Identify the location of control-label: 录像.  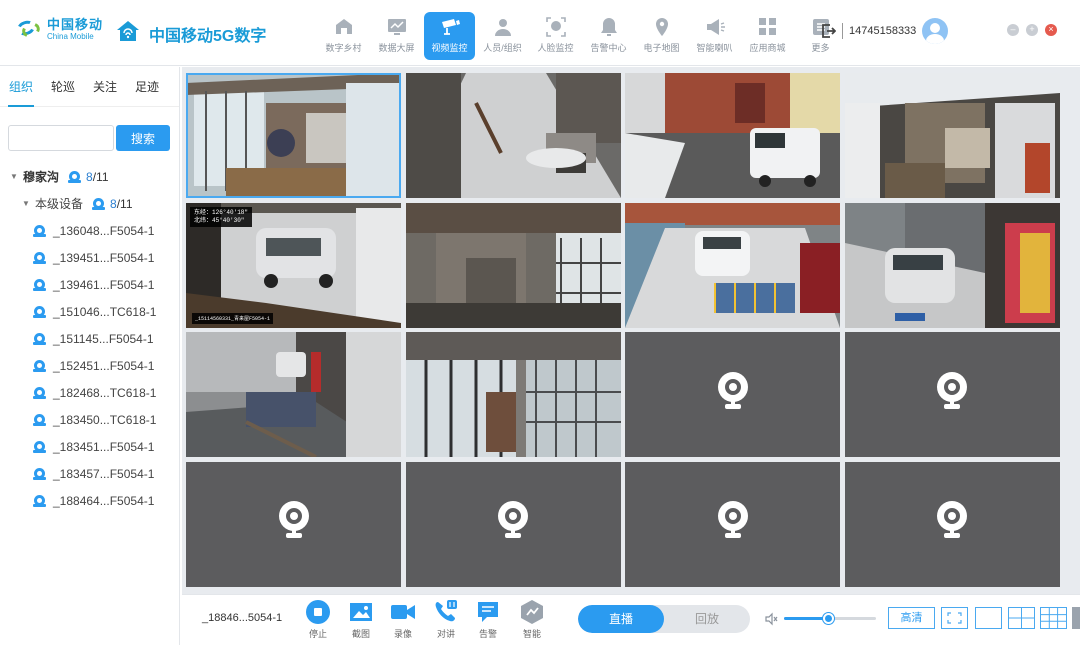
(402, 634).